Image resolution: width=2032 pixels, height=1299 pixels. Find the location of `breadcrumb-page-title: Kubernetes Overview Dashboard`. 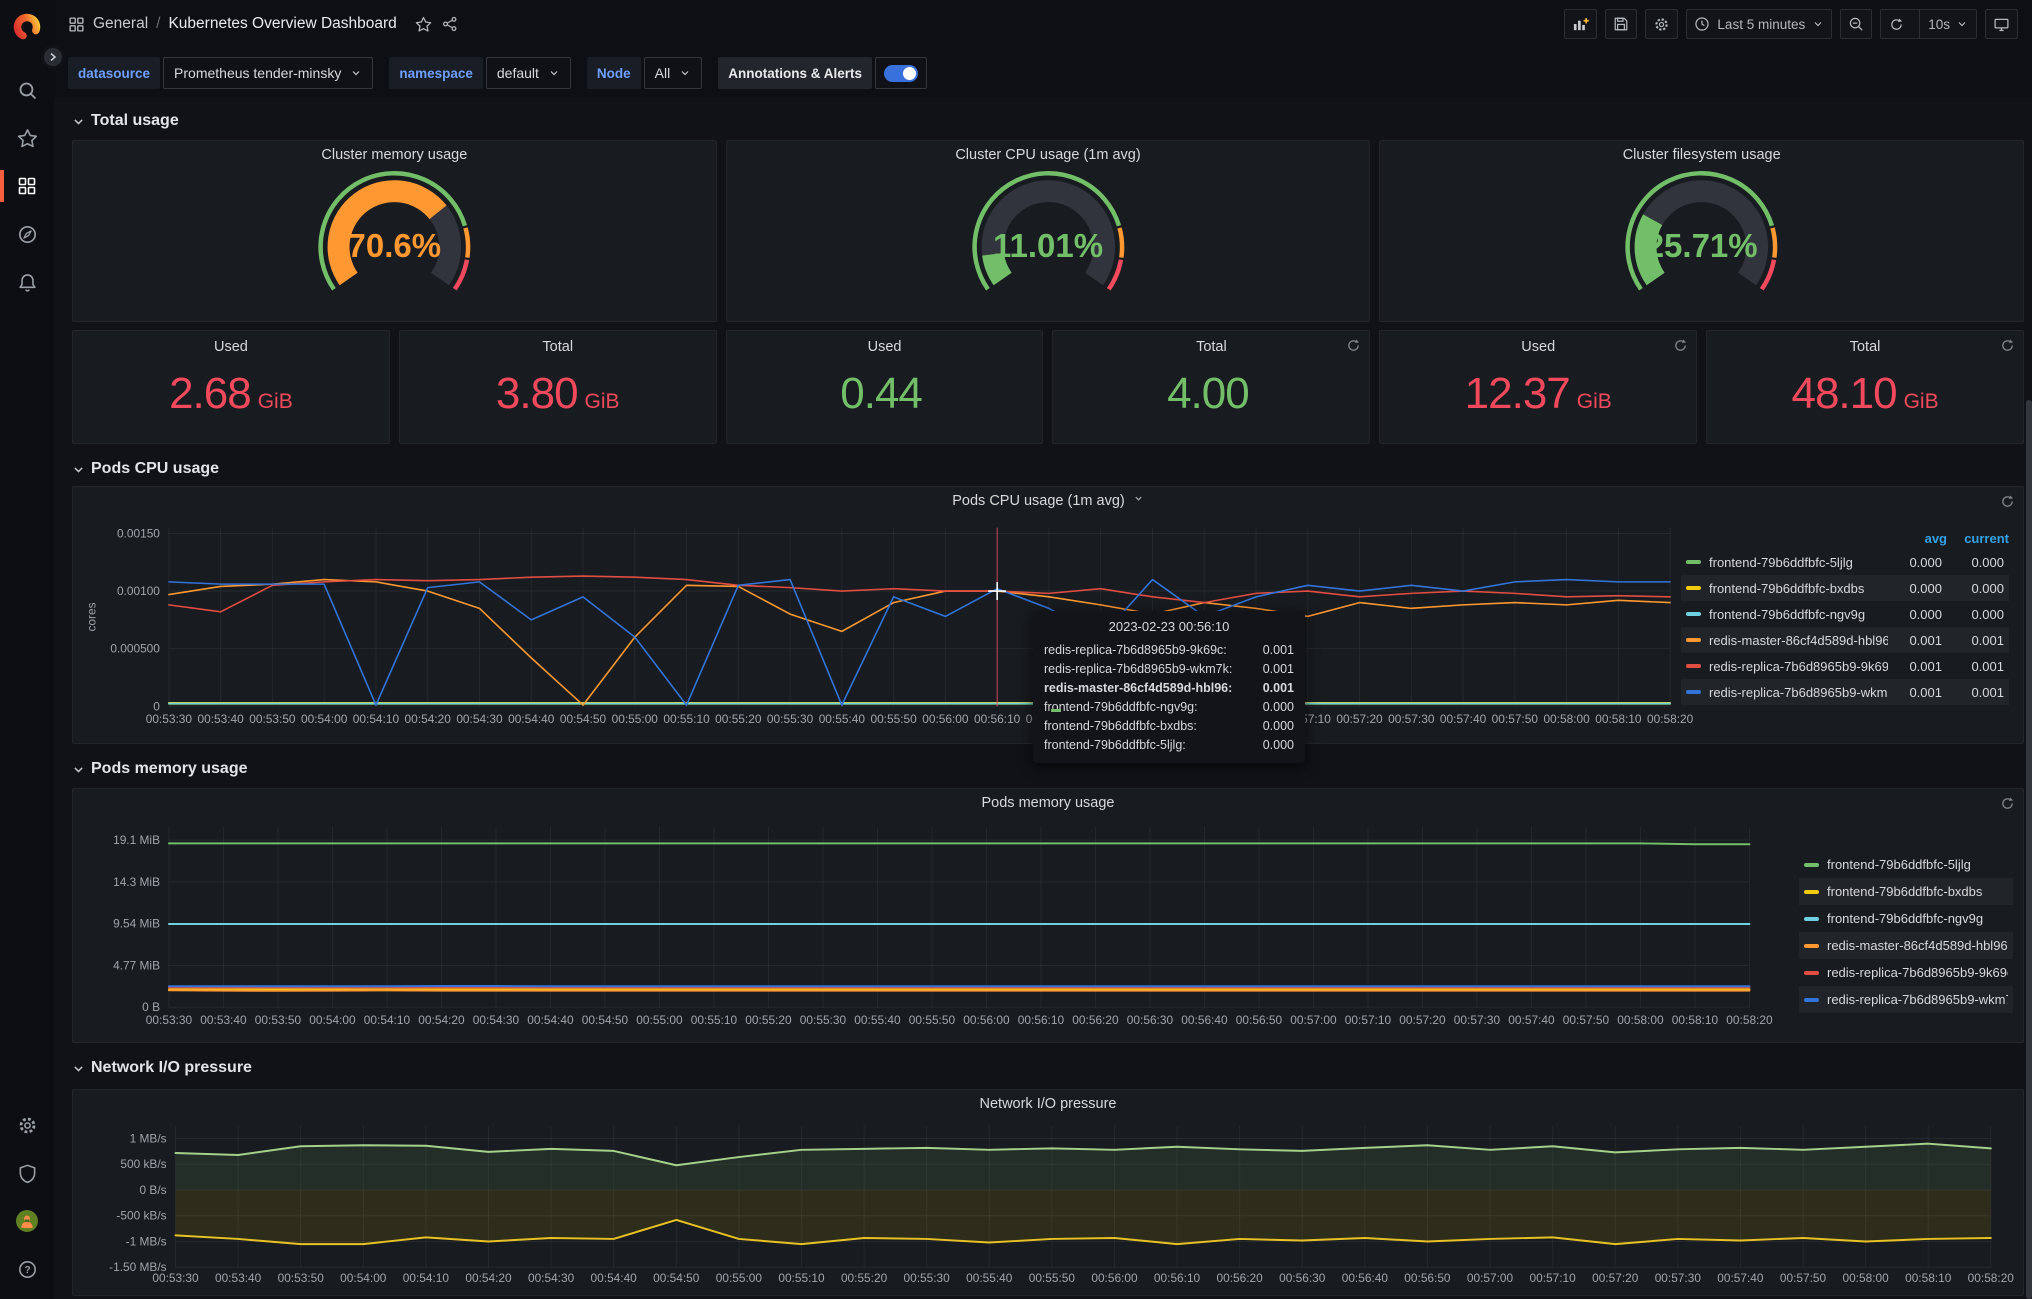

breadcrumb-page-title: Kubernetes Overview Dashboard is located at coordinates (282, 24).